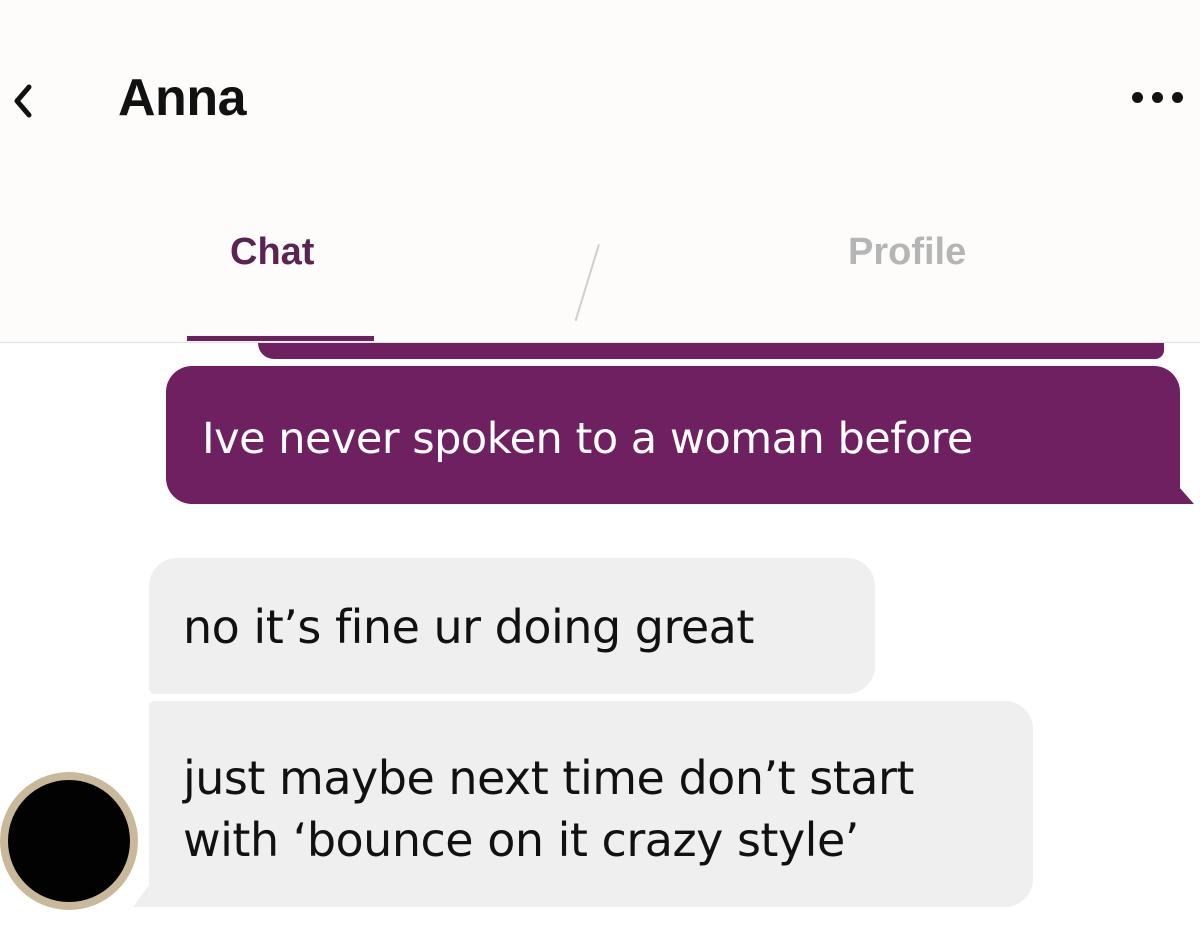 This screenshot has width=1200, height=942. I want to click on active-tab-indicator, so click(280, 338).